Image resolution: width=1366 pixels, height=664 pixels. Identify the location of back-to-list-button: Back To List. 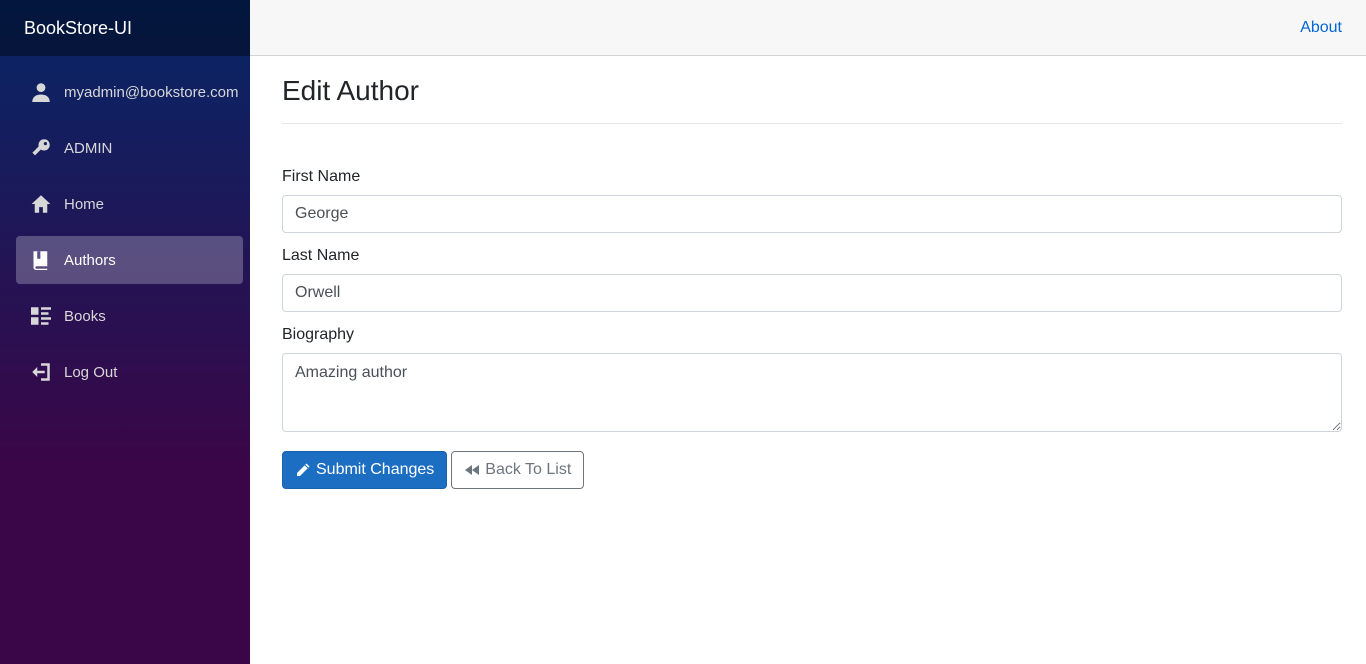
(518, 470).